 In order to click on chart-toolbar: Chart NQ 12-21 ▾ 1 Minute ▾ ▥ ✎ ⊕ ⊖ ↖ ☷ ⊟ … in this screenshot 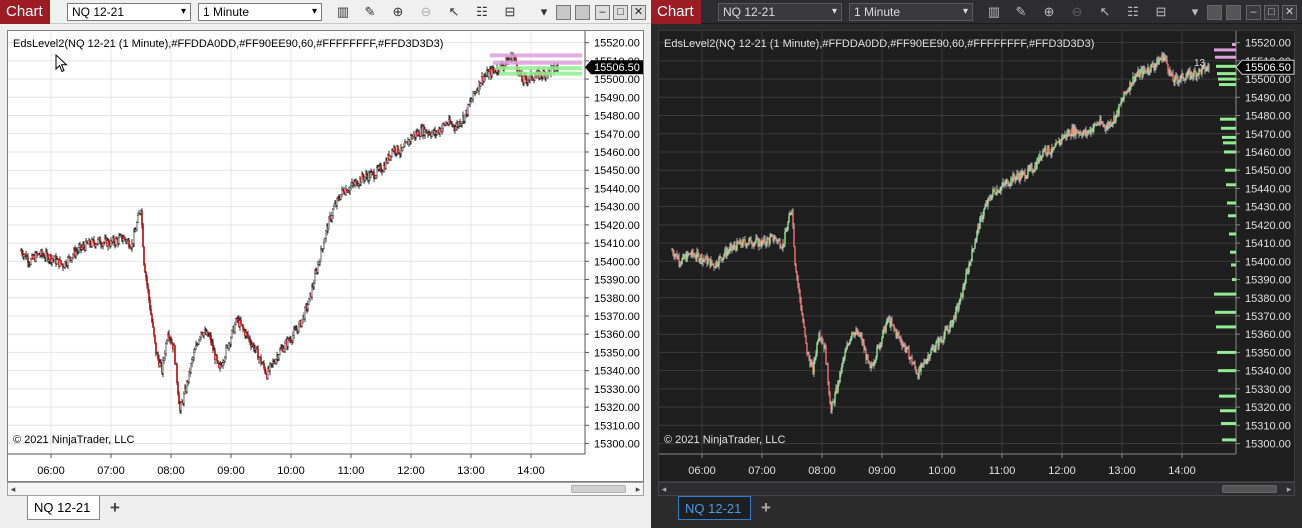, I will do `click(976, 12)`.